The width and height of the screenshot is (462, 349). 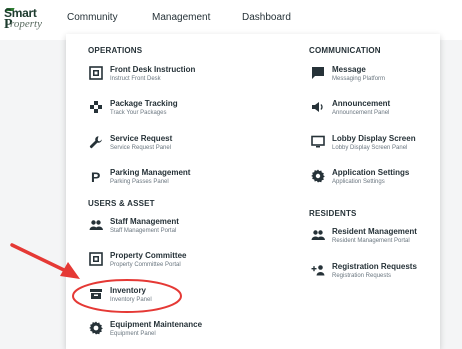 What do you see at coordinates (138, 113) in the screenshot?
I see `menu-item-subtitle: Track Your Packages` at bounding box center [138, 113].